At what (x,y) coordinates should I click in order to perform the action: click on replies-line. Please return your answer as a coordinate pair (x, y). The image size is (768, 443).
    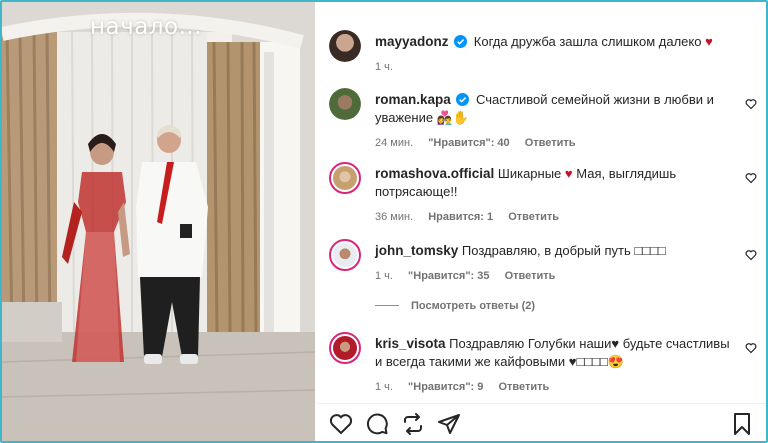
    Looking at the image, I should click on (387, 305).